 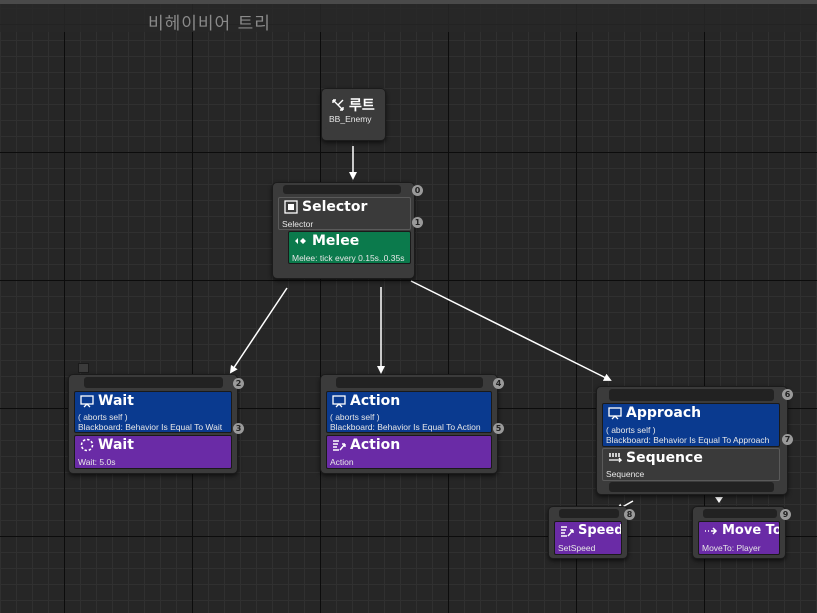 What do you see at coordinates (511, 330) in the screenshot?
I see `edge-selector-approach` at bounding box center [511, 330].